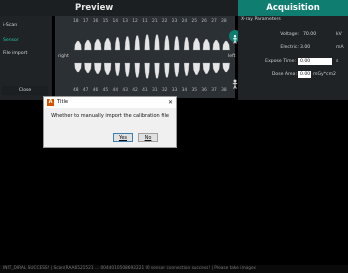  Describe the element at coordinates (125, 90) in the screenshot. I see `tooth-number: 43` at that location.